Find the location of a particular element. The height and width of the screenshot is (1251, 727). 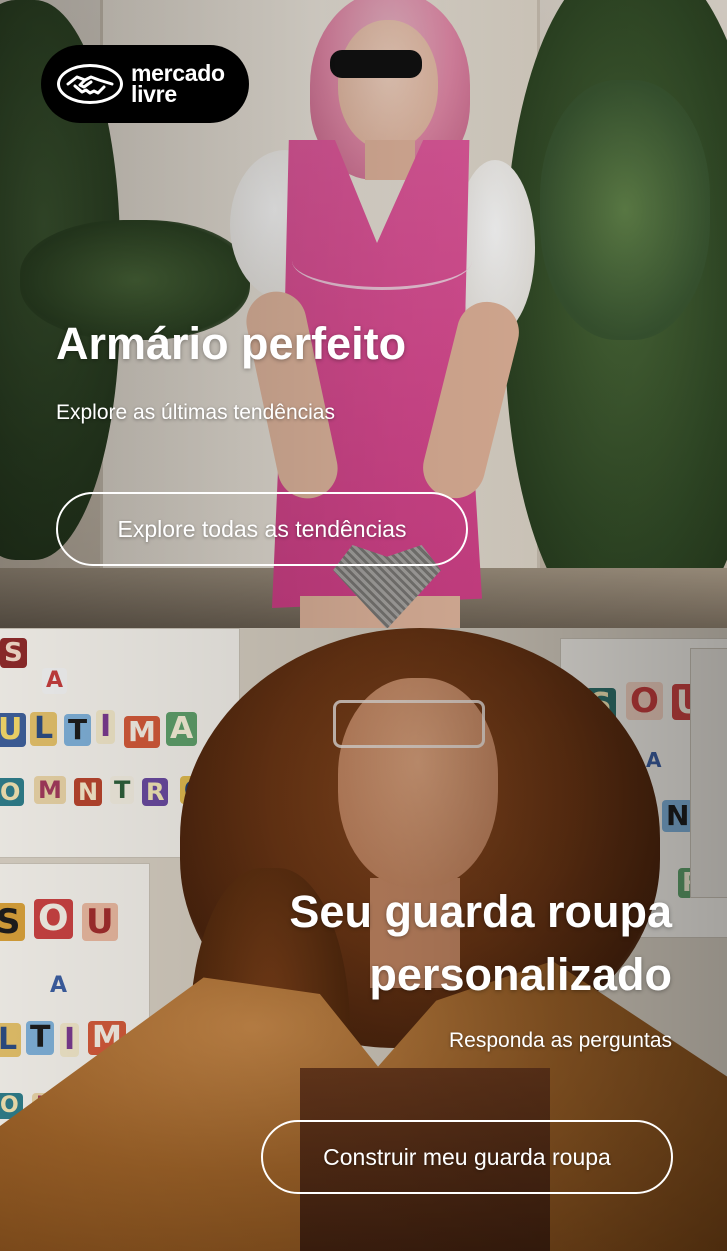

banner-subtitle-questions: Responda as perguntas is located at coordinates (560, 1040).